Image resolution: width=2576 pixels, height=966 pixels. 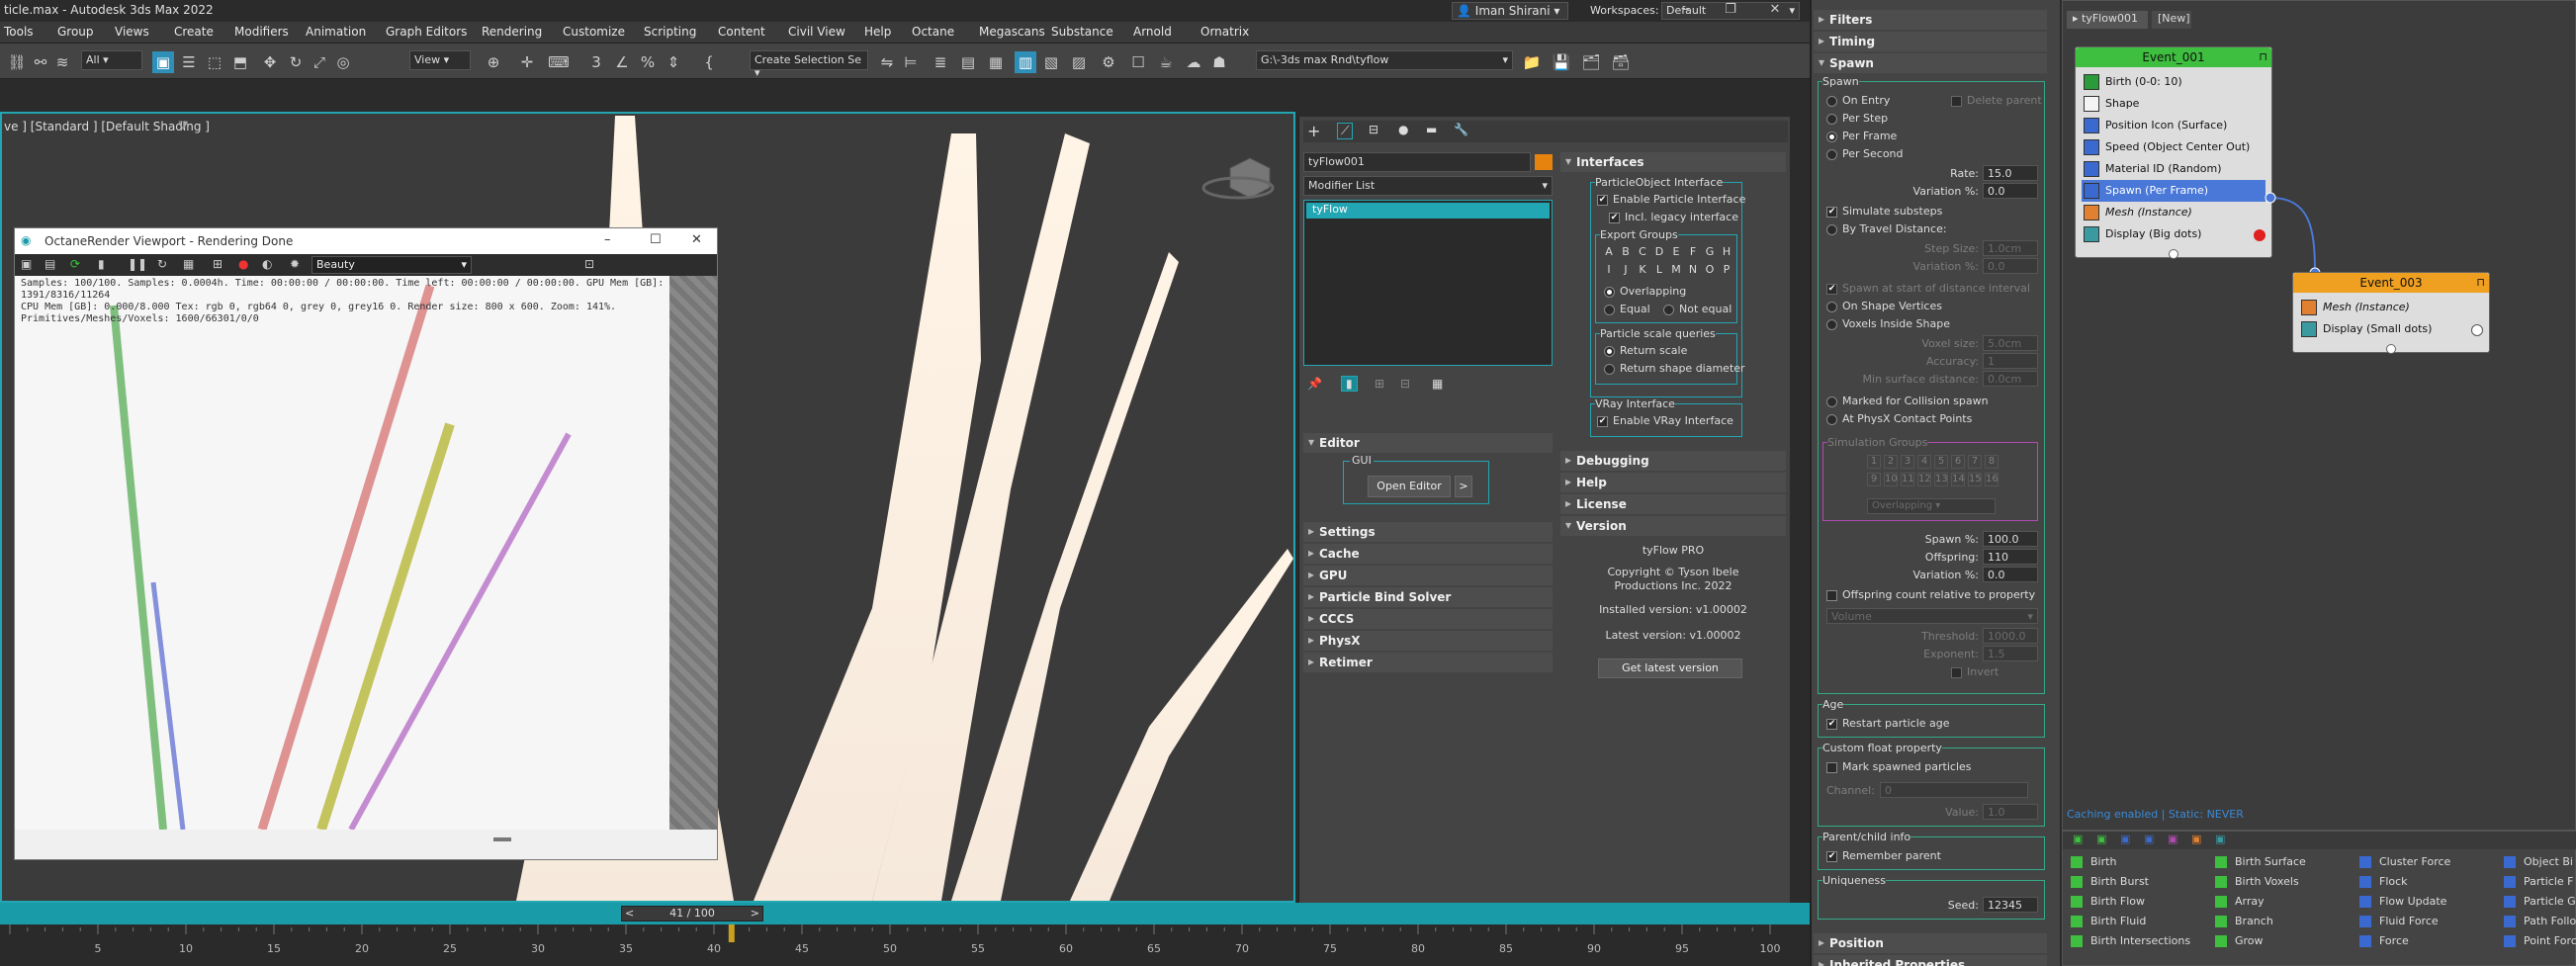 What do you see at coordinates (1659, 269) in the screenshot?
I see `export-group-l: L` at bounding box center [1659, 269].